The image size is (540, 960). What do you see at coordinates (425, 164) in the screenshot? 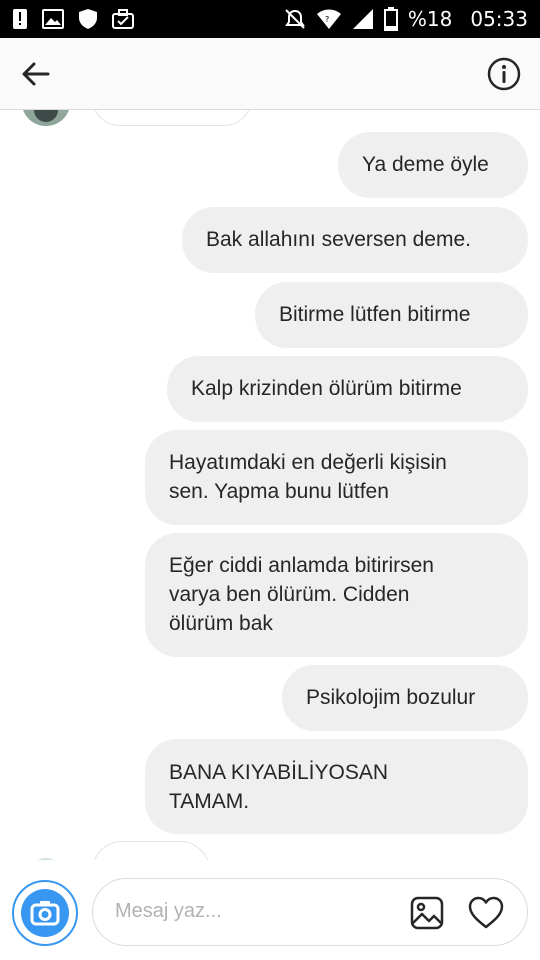
I see `message-text: Ya deme öyle` at bounding box center [425, 164].